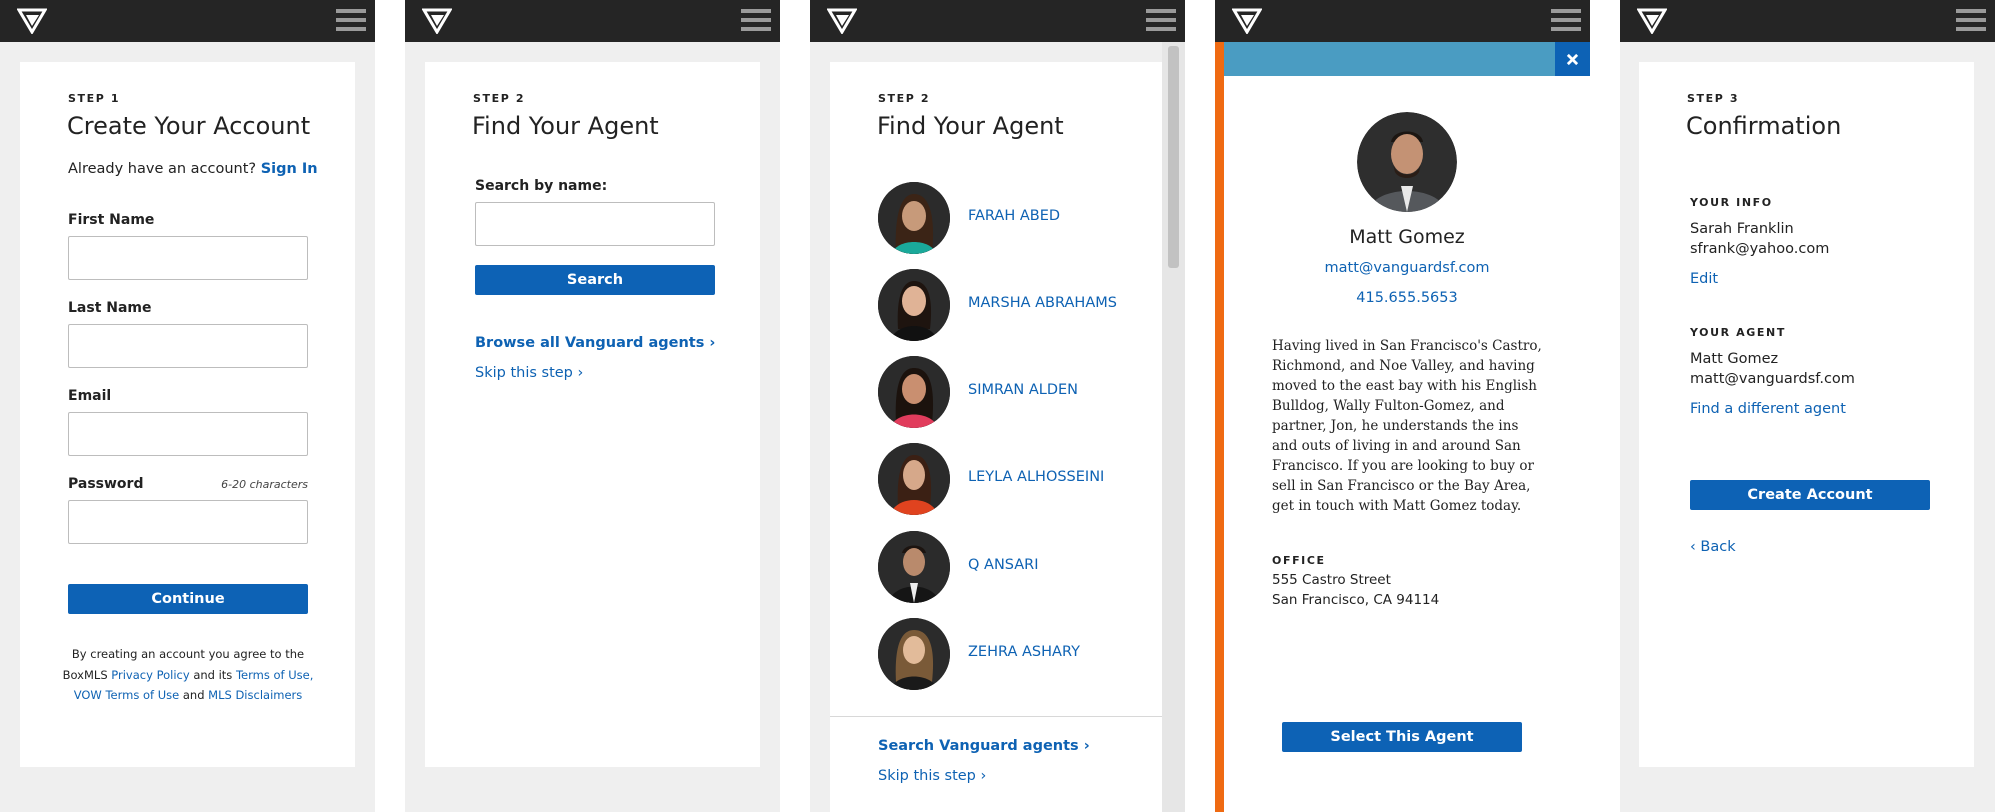 This screenshot has height=812, width=1995. What do you see at coordinates (1014, 216) in the screenshot?
I see `agent-name-link: FARAH ABED` at bounding box center [1014, 216].